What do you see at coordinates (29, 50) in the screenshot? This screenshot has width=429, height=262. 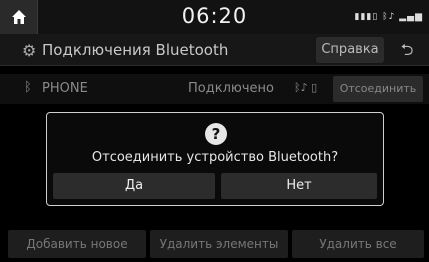 I see `gear-icon: ⚙` at bounding box center [29, 50].